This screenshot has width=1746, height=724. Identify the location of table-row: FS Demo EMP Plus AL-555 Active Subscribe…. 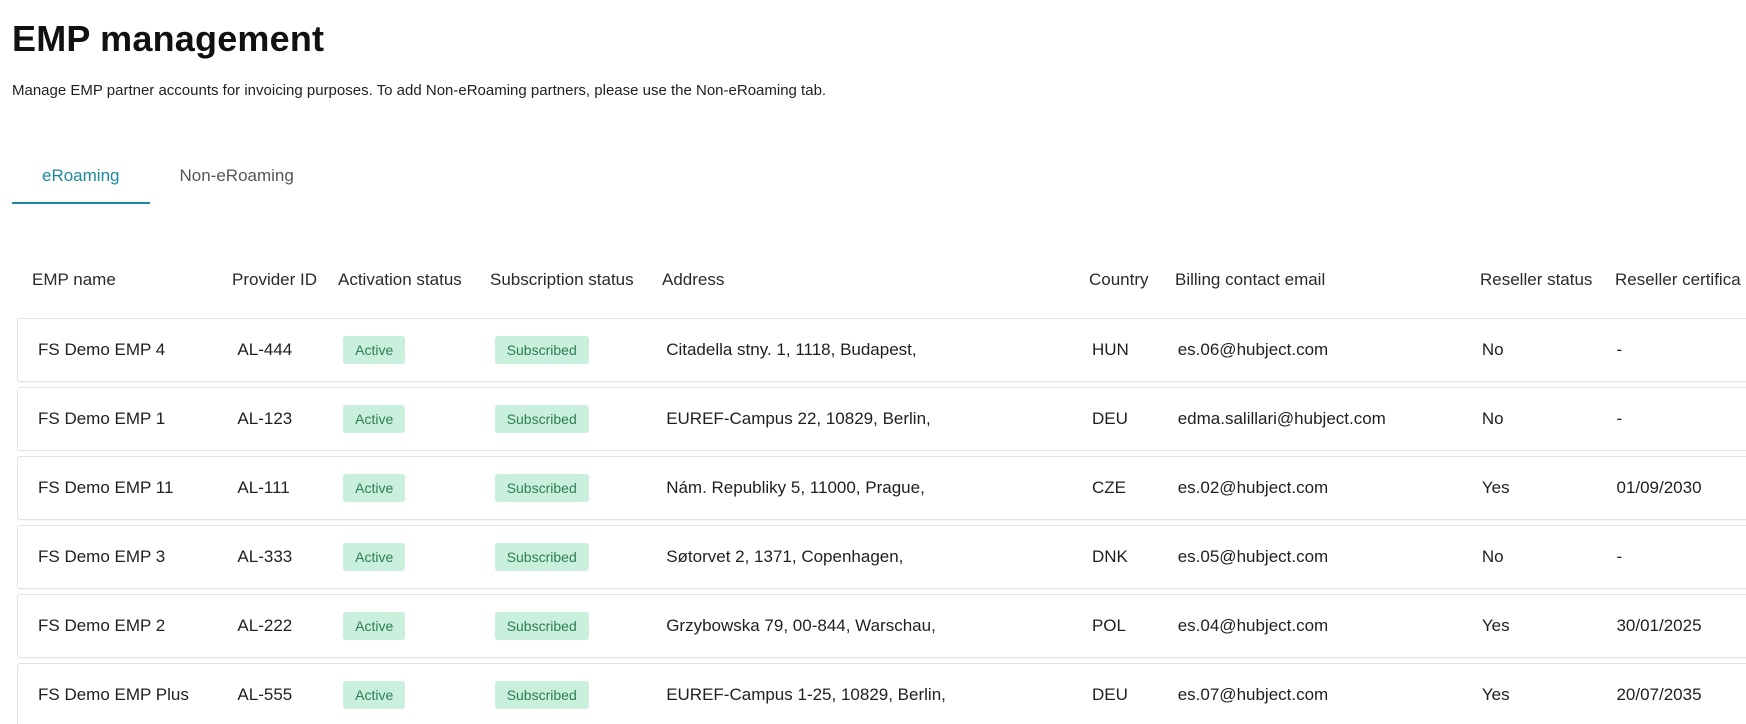
(881, 693).